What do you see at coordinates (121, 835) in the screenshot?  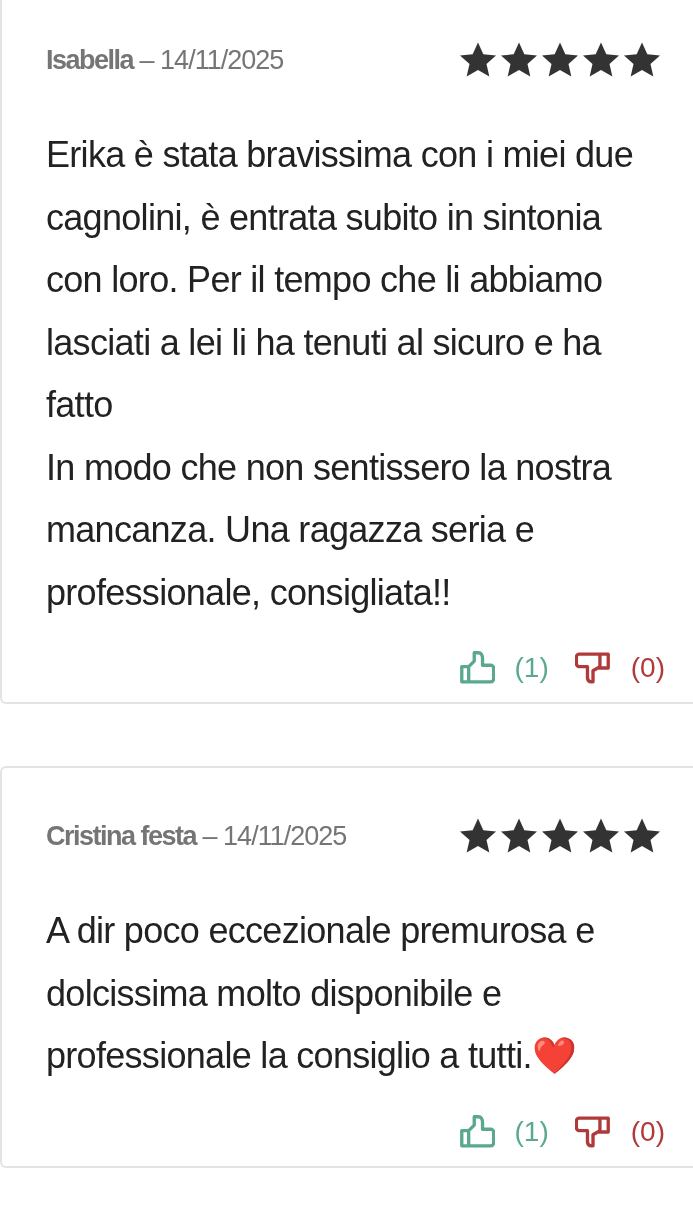 I see `author-name: Cristina festa` at bounding box center [121, 835].